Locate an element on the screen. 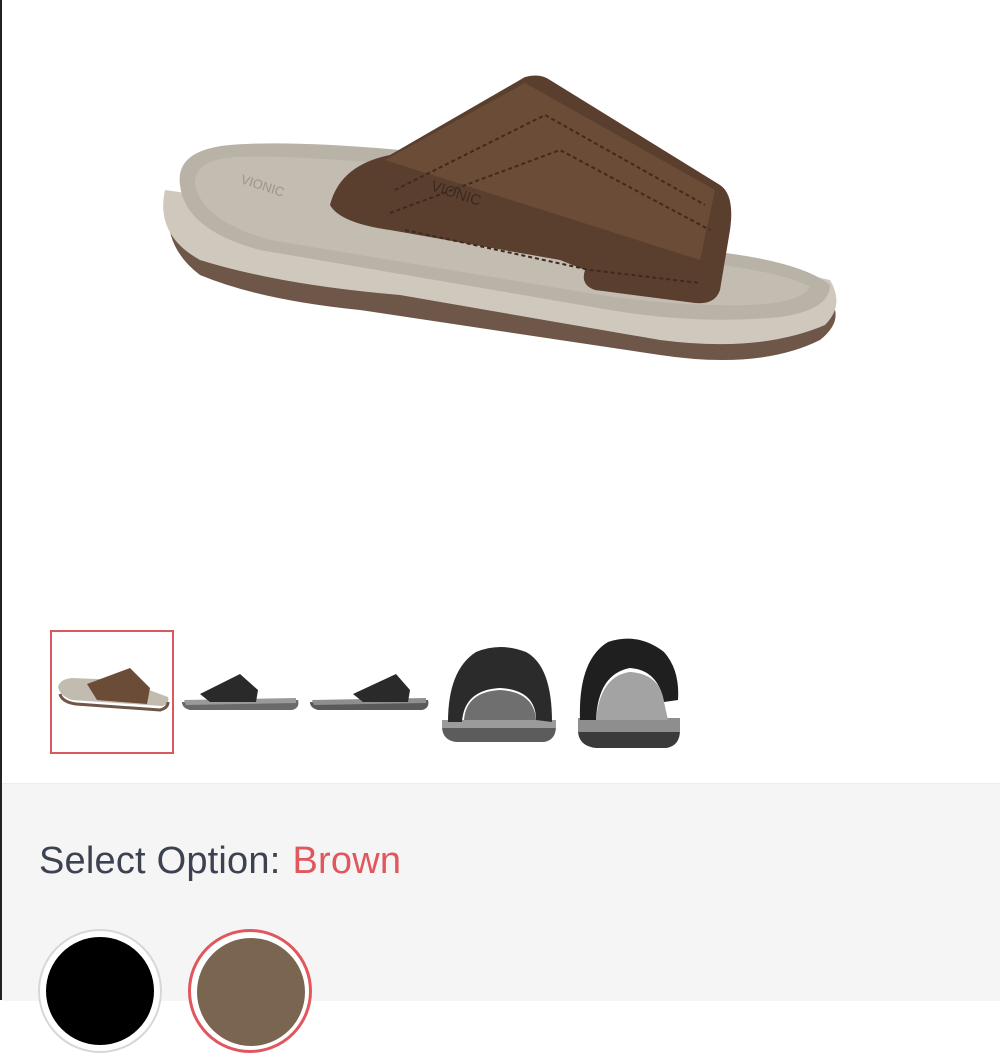  swatch-black-fill is located at coordinates (100, 991).